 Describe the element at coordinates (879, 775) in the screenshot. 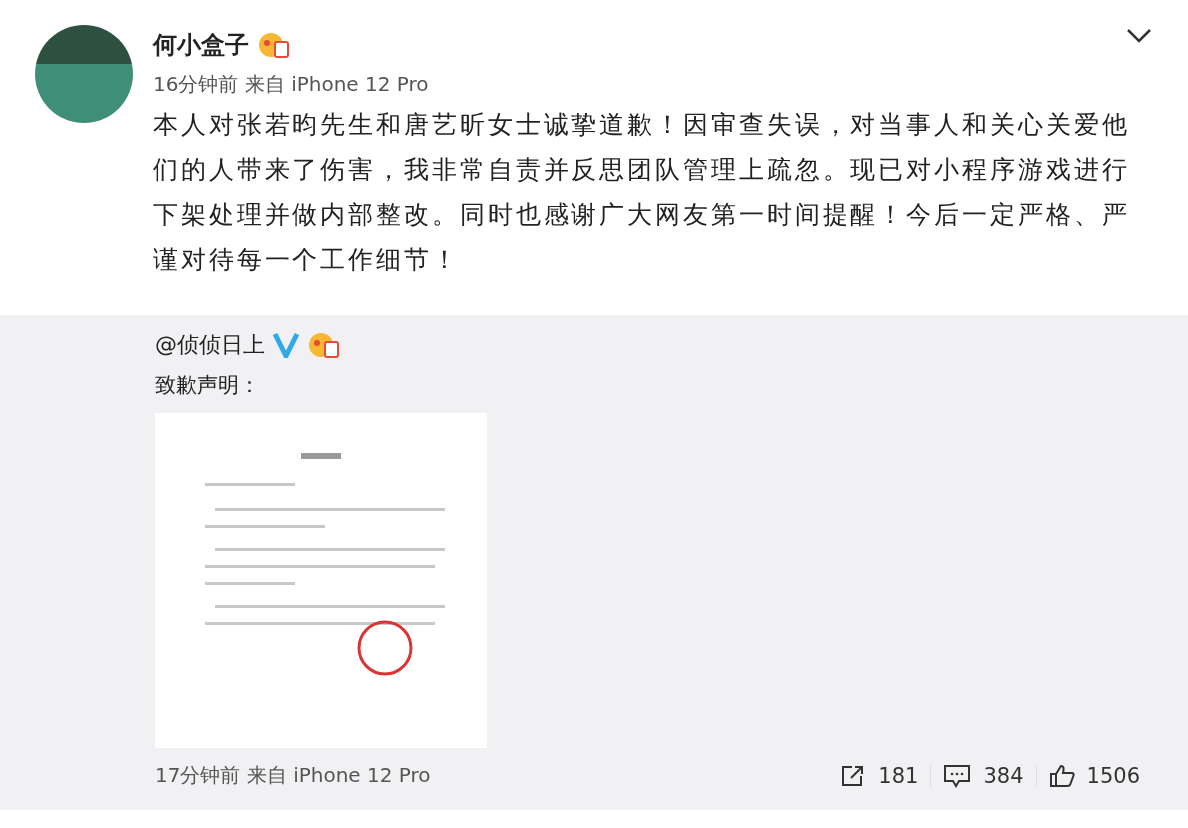

I see `share-button: 181` at that location.